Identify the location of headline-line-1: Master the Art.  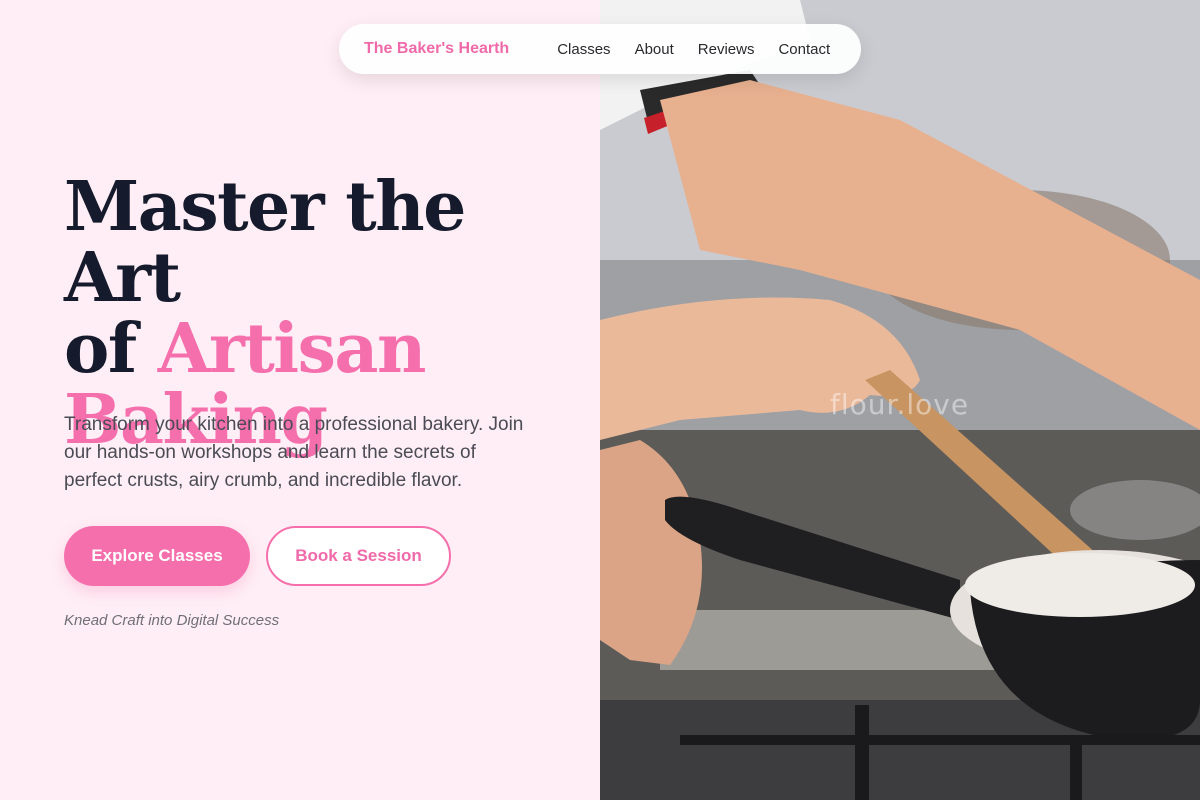
(265, 242).